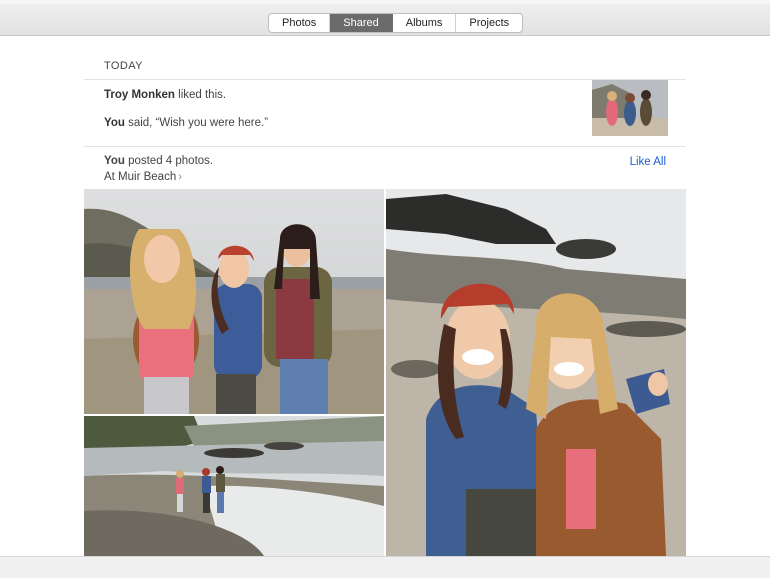  I want to click on like-user: Troy Monken, so click(139, 95).